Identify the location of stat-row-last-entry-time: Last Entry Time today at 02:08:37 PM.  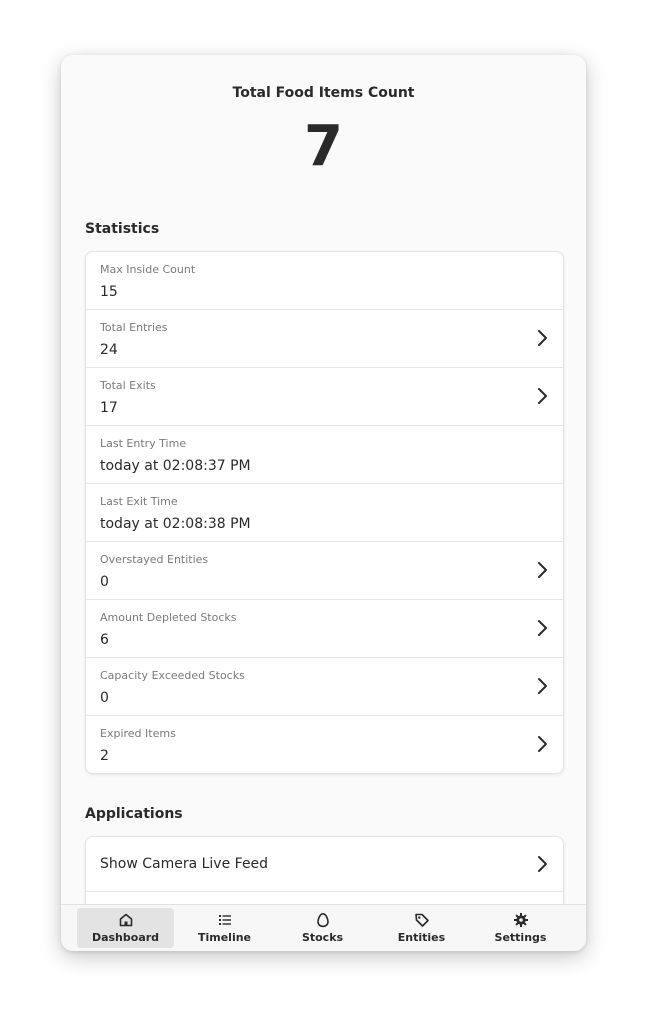
(324, 455).